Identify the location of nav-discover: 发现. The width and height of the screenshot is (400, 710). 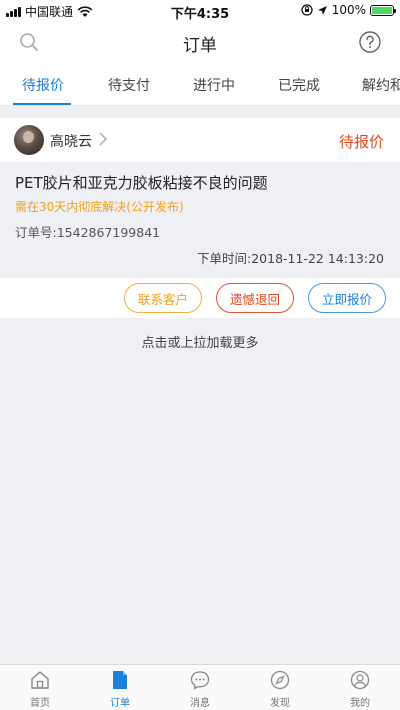
(280, 689).